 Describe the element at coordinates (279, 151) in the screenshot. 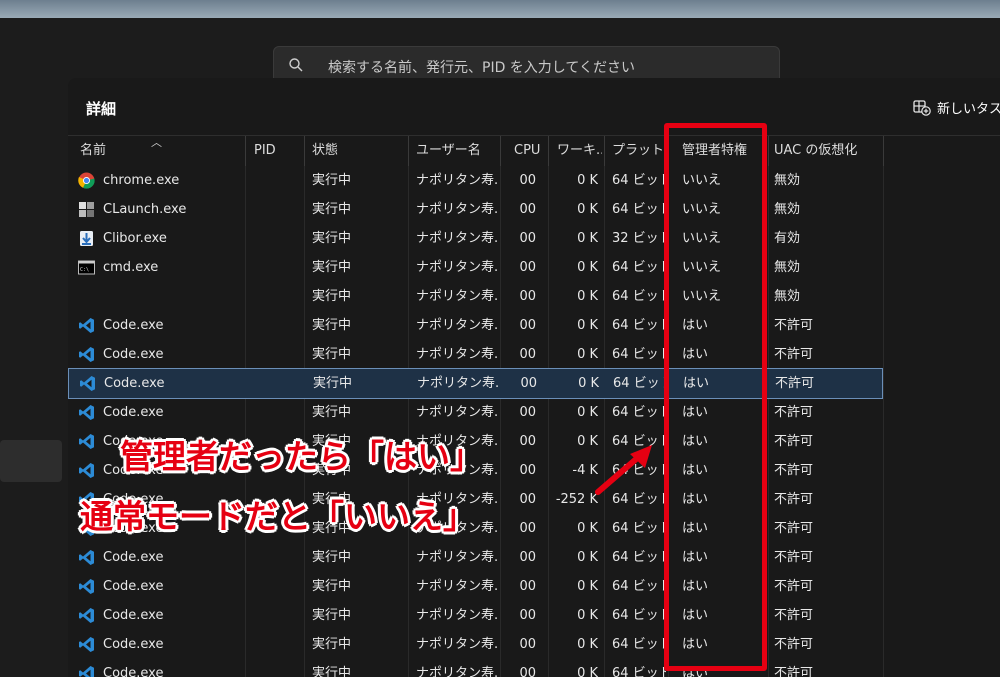

I see `column-header-pid: PID` at that location.